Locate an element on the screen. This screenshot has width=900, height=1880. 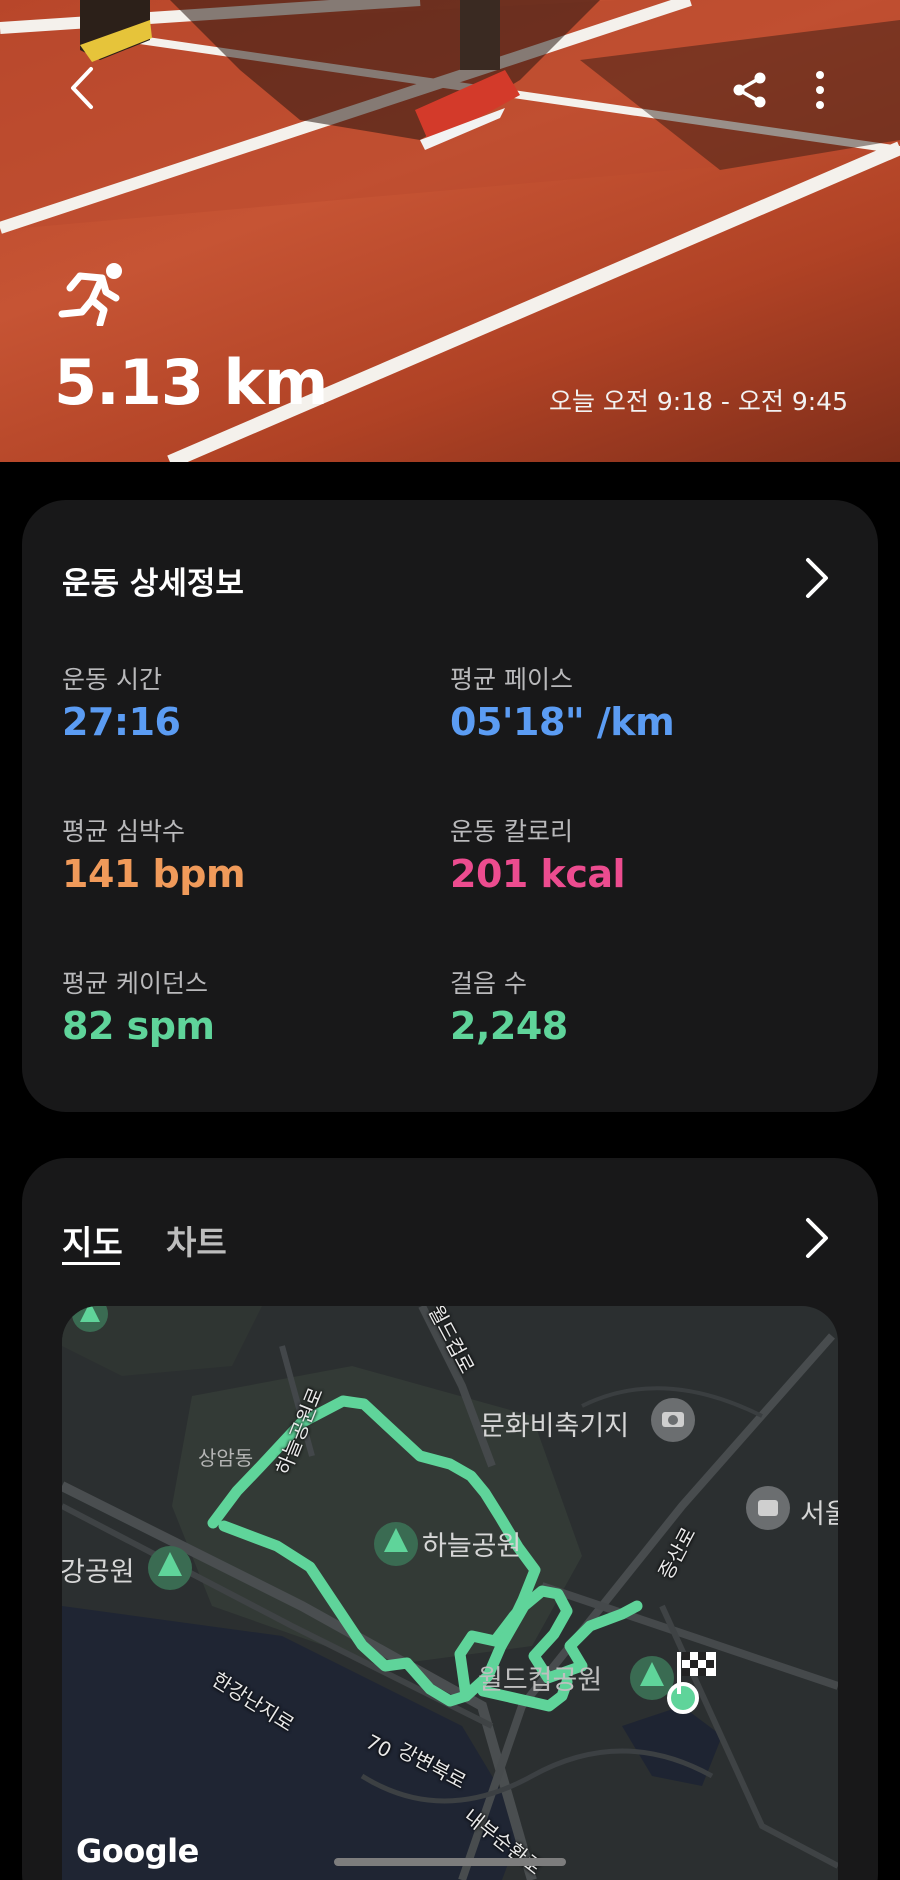
map-place-label: 하늘공원 is located at coordinates (472, 1546).